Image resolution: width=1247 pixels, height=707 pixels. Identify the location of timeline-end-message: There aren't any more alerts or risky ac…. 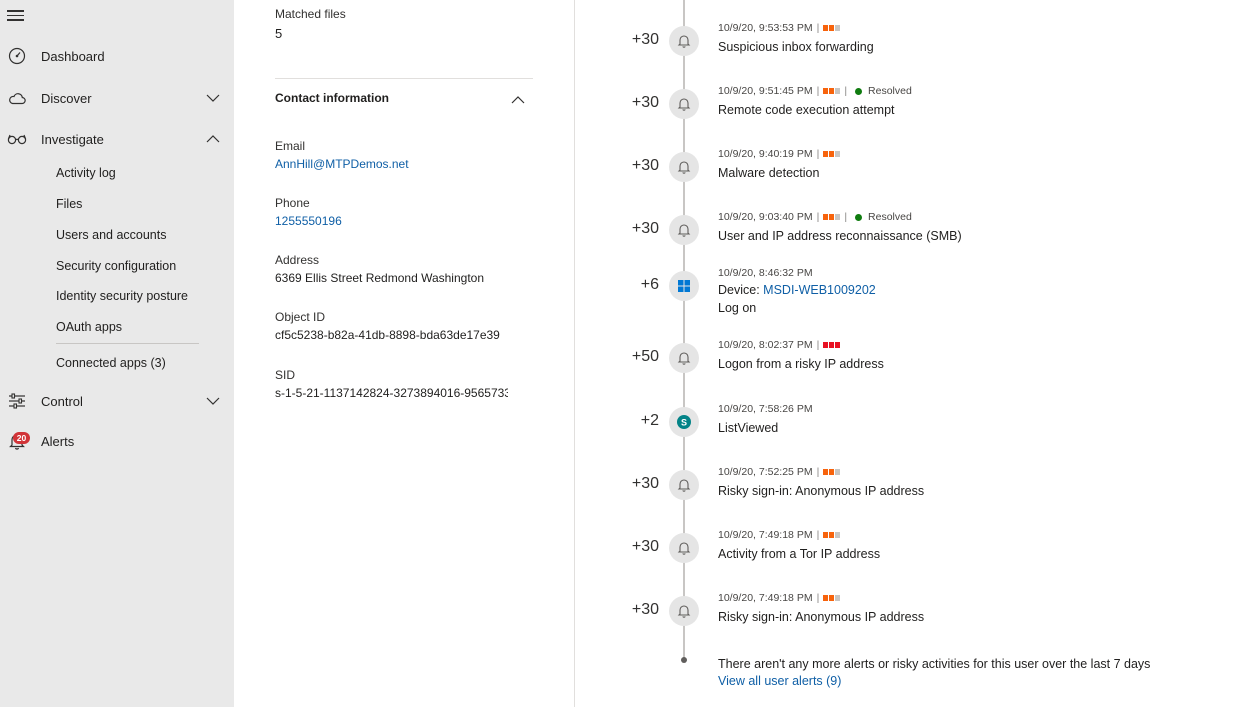
(934, 664).